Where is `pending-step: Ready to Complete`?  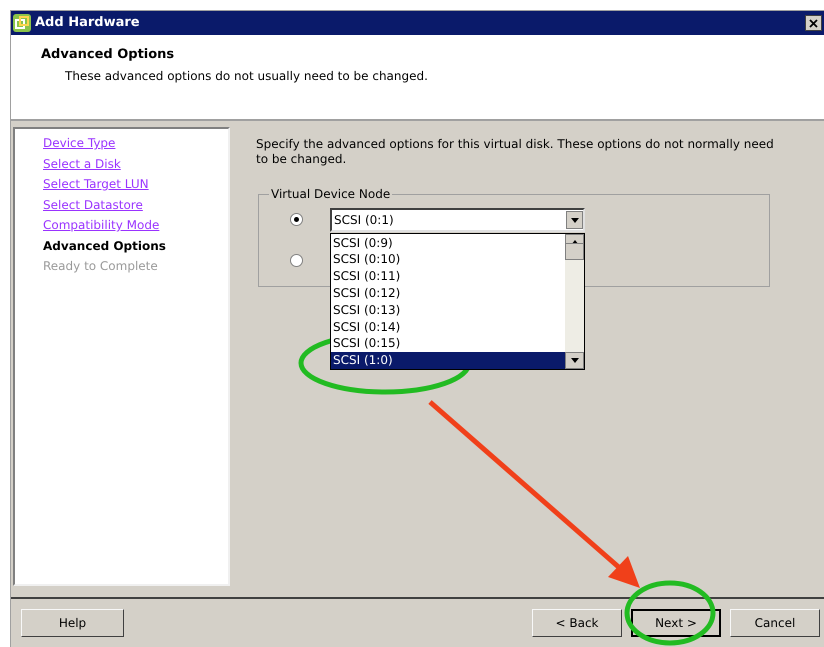 pending-step: Ready to Complete is located at coordinates (100, 266).